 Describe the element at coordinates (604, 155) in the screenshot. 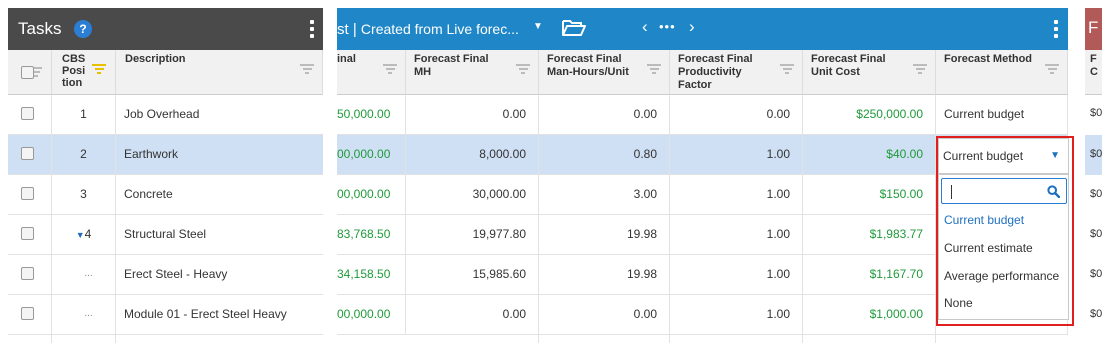

I see `forecast-mh-unit-cell: 0.80` at that location.